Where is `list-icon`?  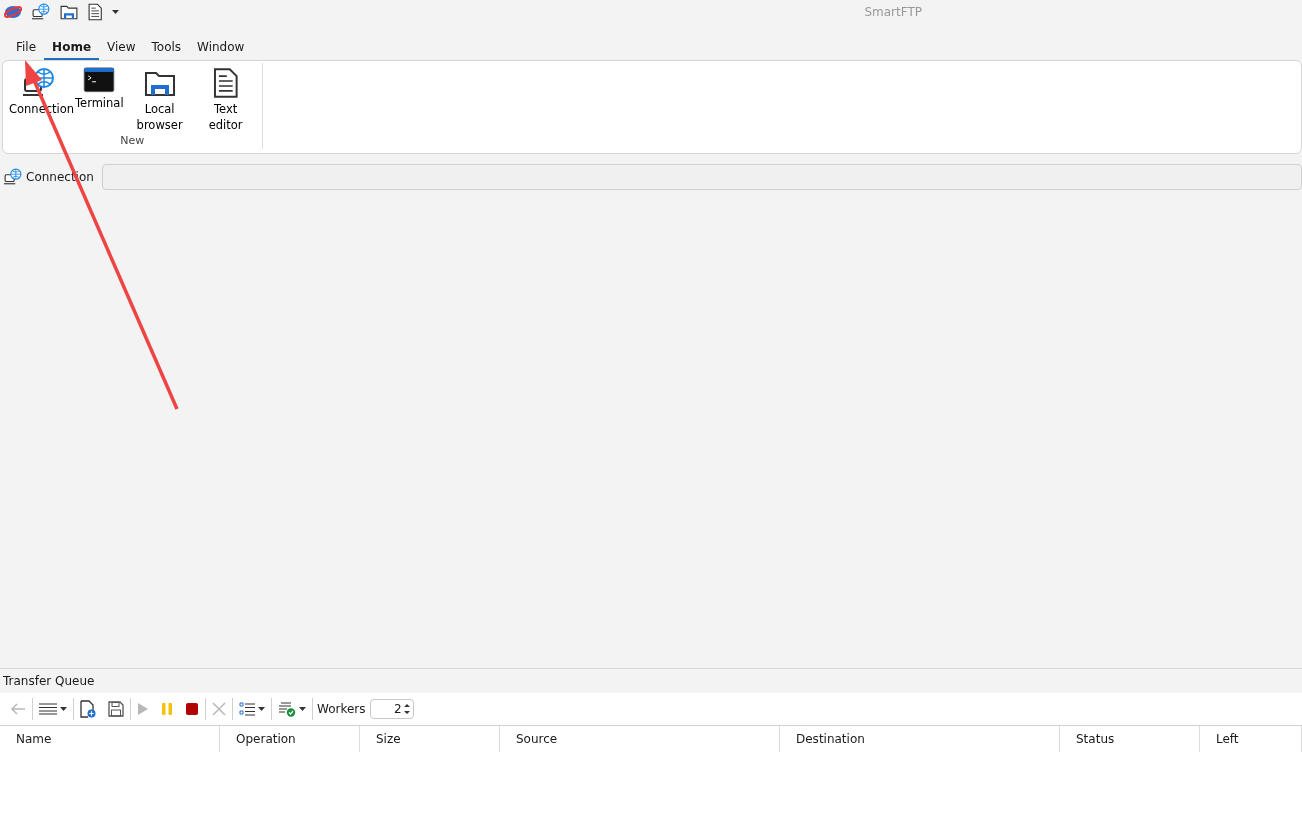 list-icon is located at coordinates (48, 709).